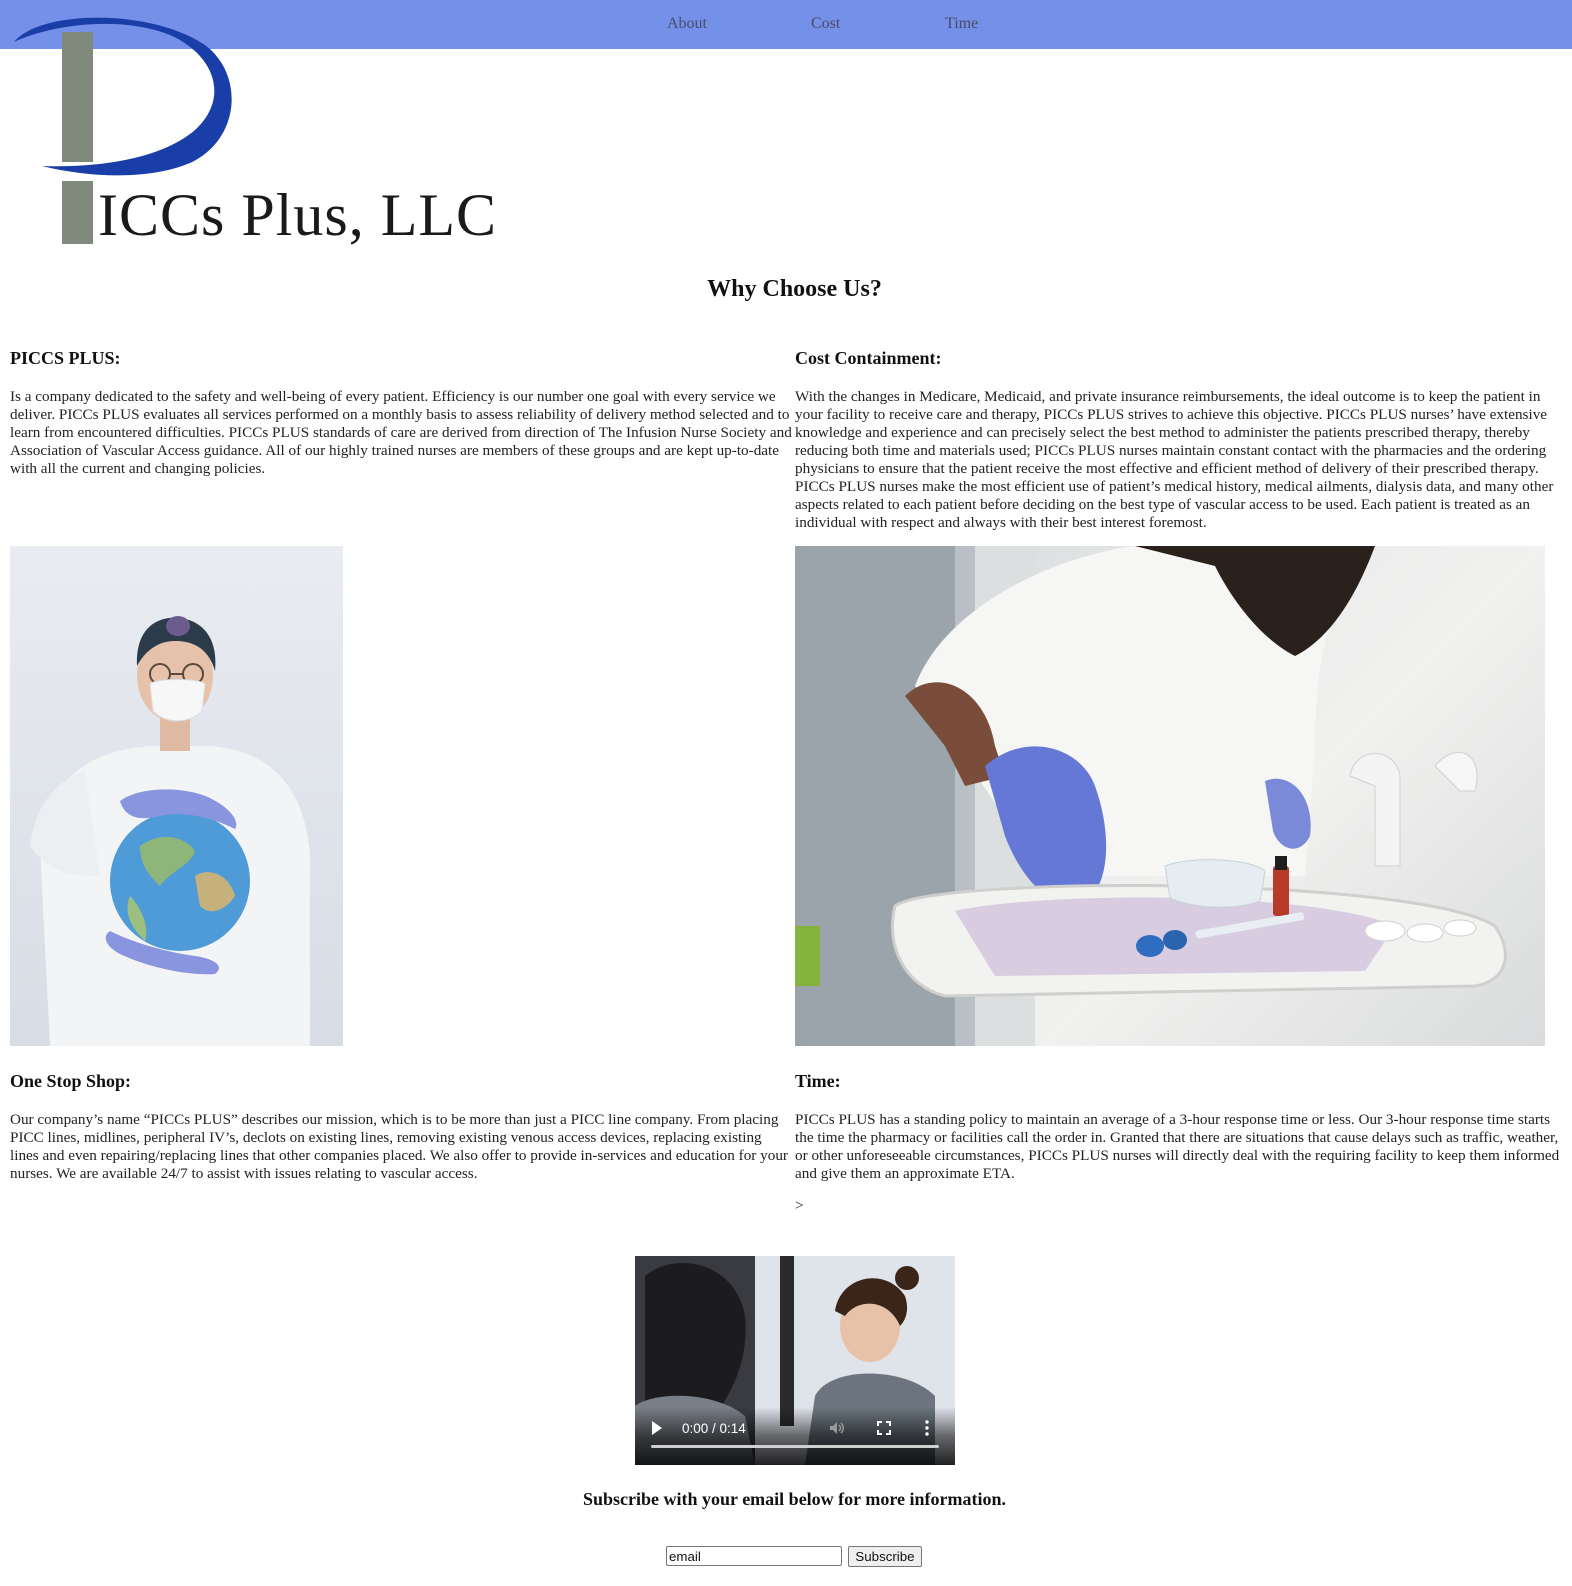 This screenshot has width=1572, height=1586. What do you see at coordinates (123, 96) in the screenshot?
I see `logo-swoosh` at bounding box center [123, 96].